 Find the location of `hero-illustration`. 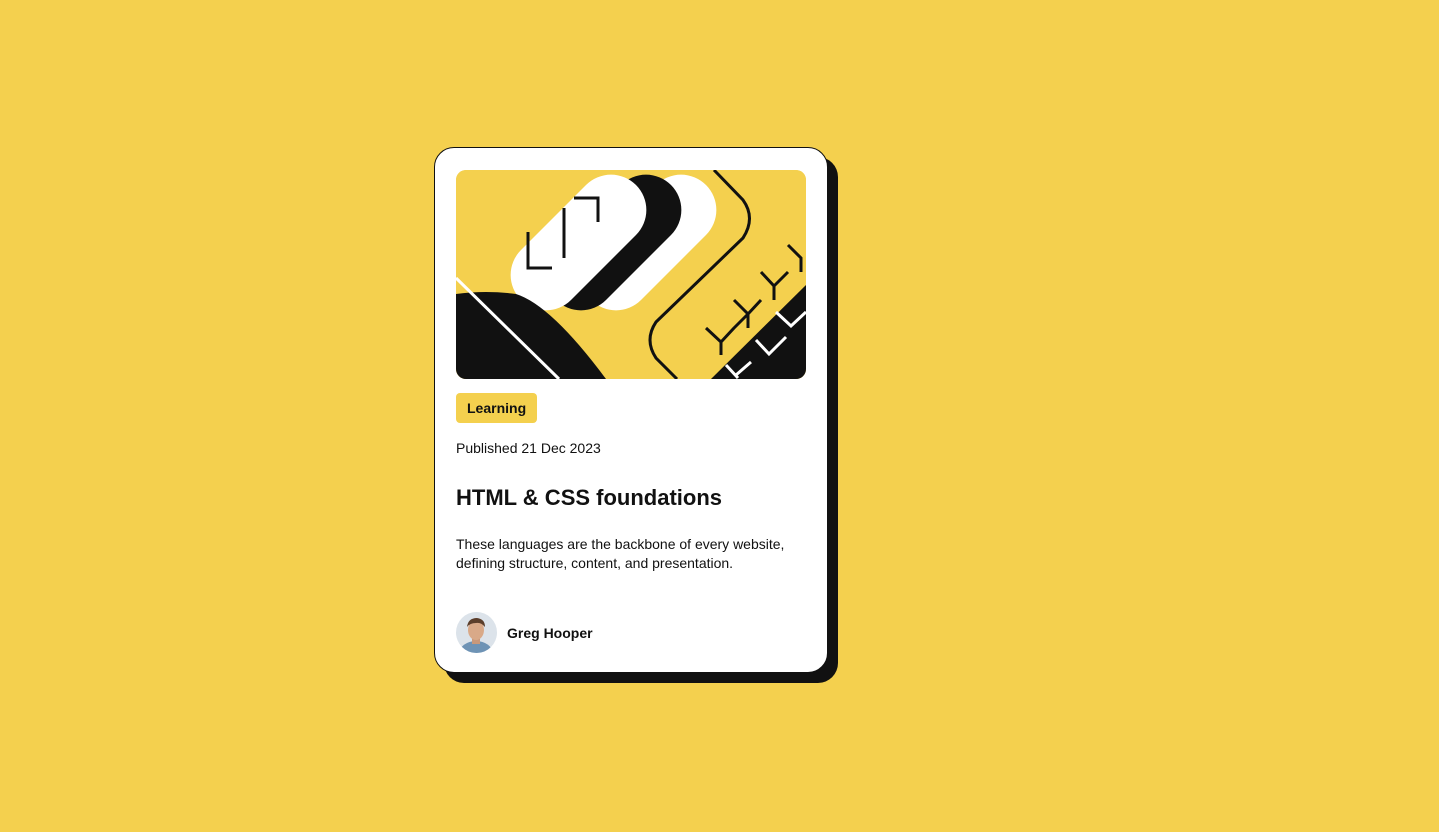

hero-illustration is located at coordinates (631, 274).